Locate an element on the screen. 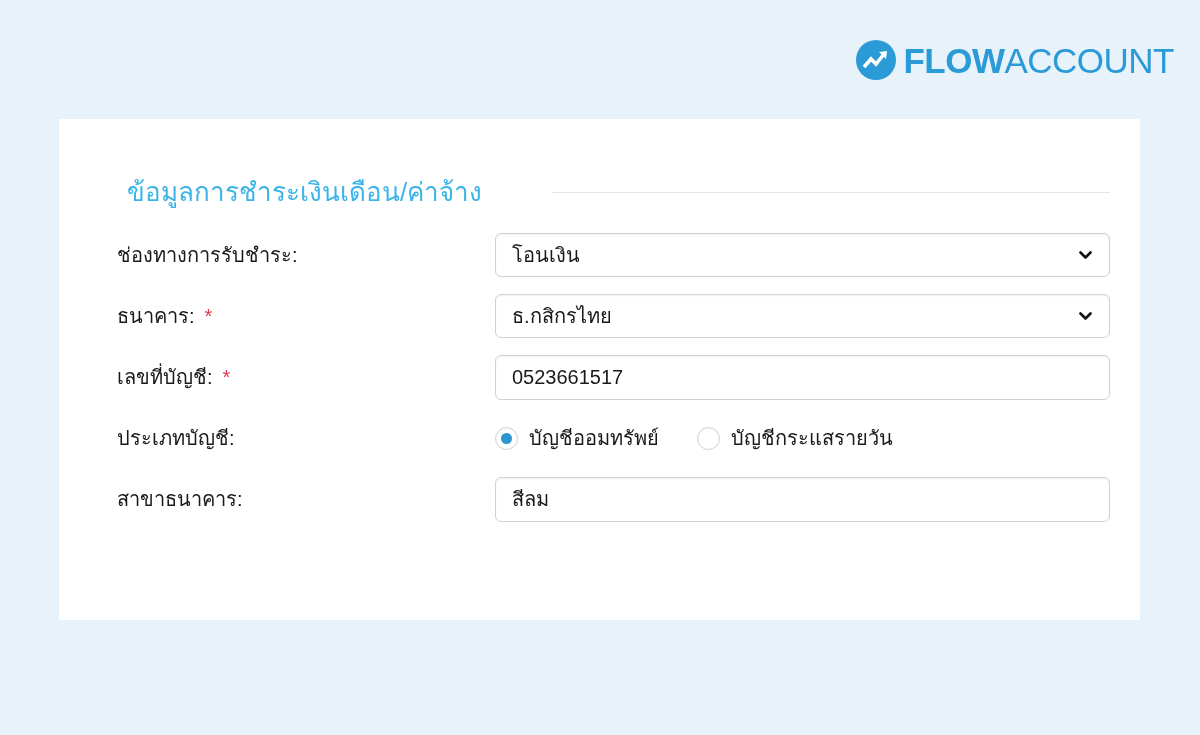  section-title: ข้อมูลการชำระเงินเดือน/ค่าจ้าง is located at coordinates (305, 192).